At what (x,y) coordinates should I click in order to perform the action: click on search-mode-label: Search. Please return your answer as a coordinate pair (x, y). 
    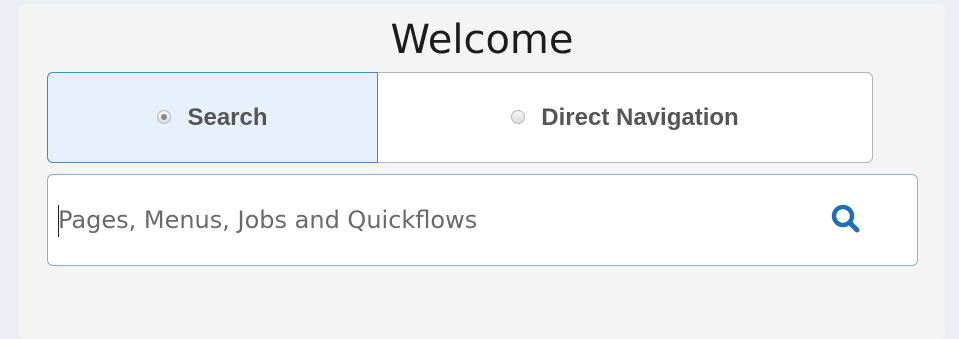
    Looking at the image, I should click on (227, 117).